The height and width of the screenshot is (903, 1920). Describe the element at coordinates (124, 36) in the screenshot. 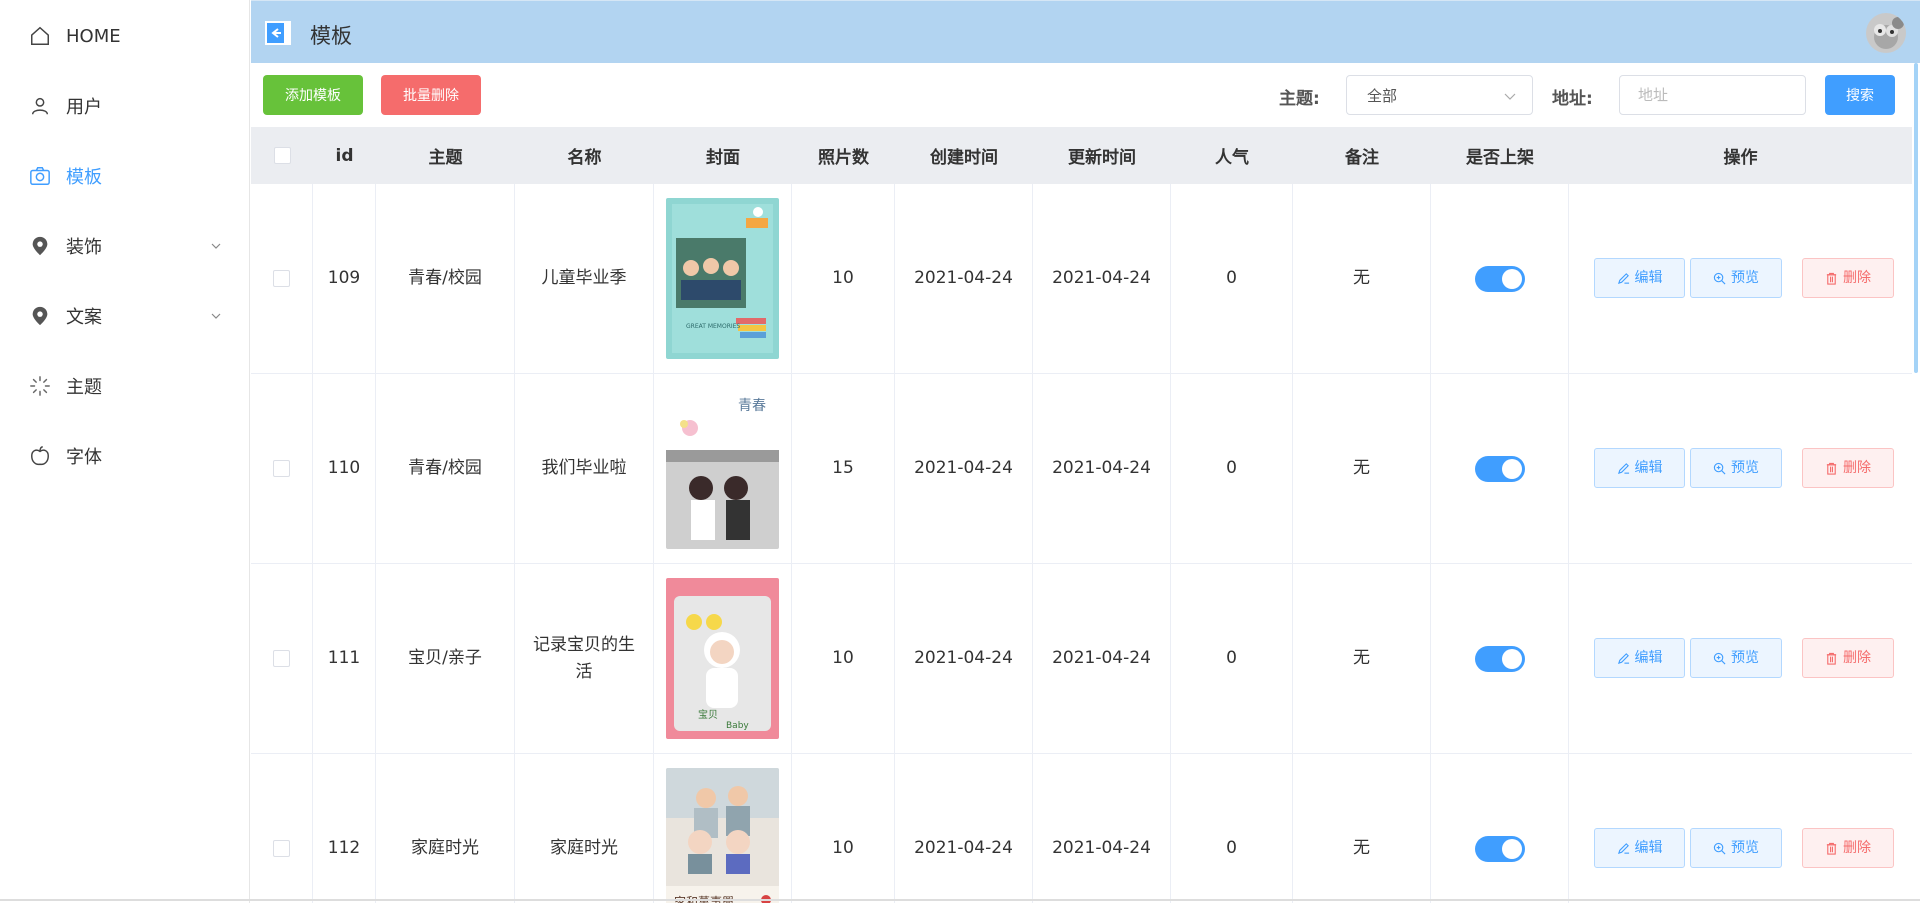

I see `sidebar-item-home: HOME` at that location.